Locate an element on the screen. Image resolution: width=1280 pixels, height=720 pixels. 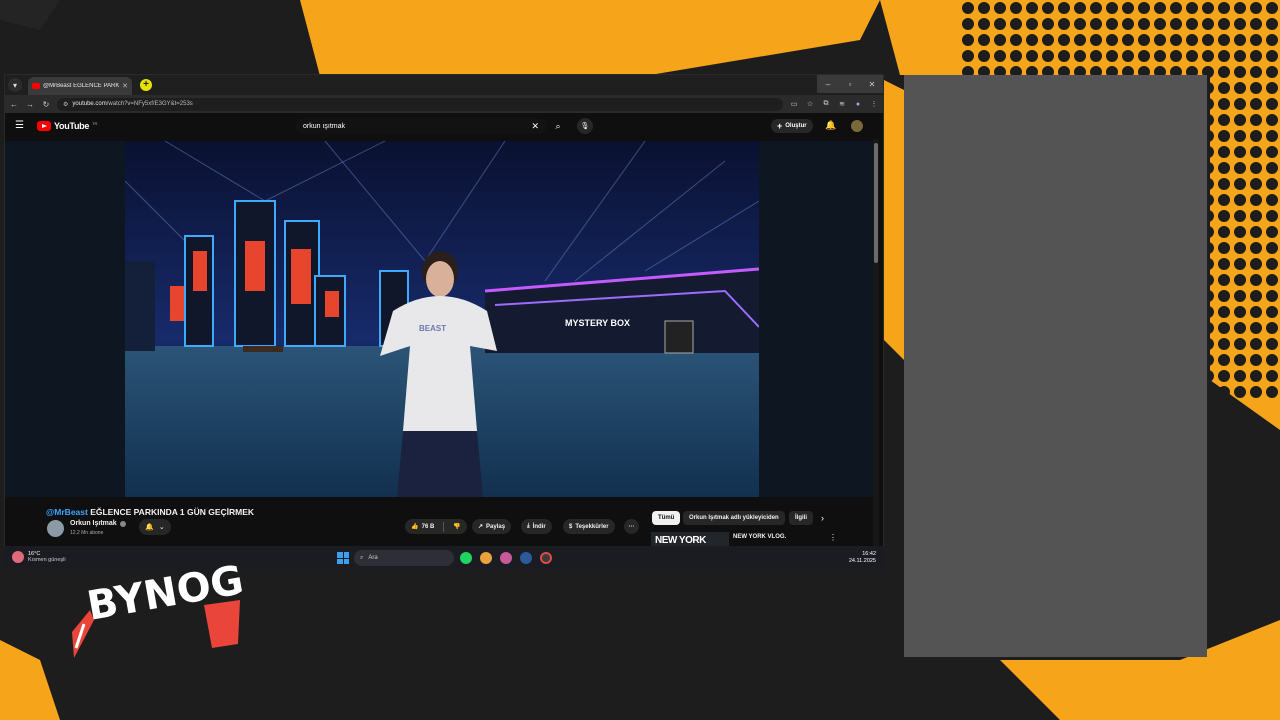
chip-related: İlgili is located at coordinates (801, 518).